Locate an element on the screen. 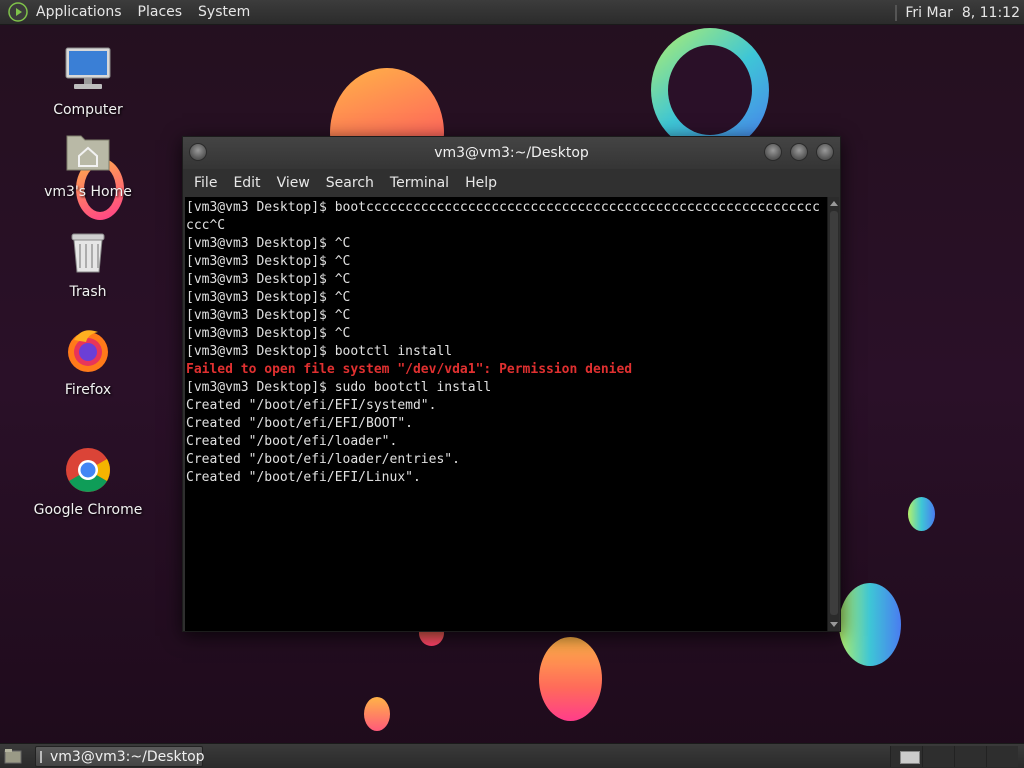 This screenshot has height=768, width=1024. terminal-titlebar: vm3@vm3:~/Desktop is located at coordinates (511, 153).